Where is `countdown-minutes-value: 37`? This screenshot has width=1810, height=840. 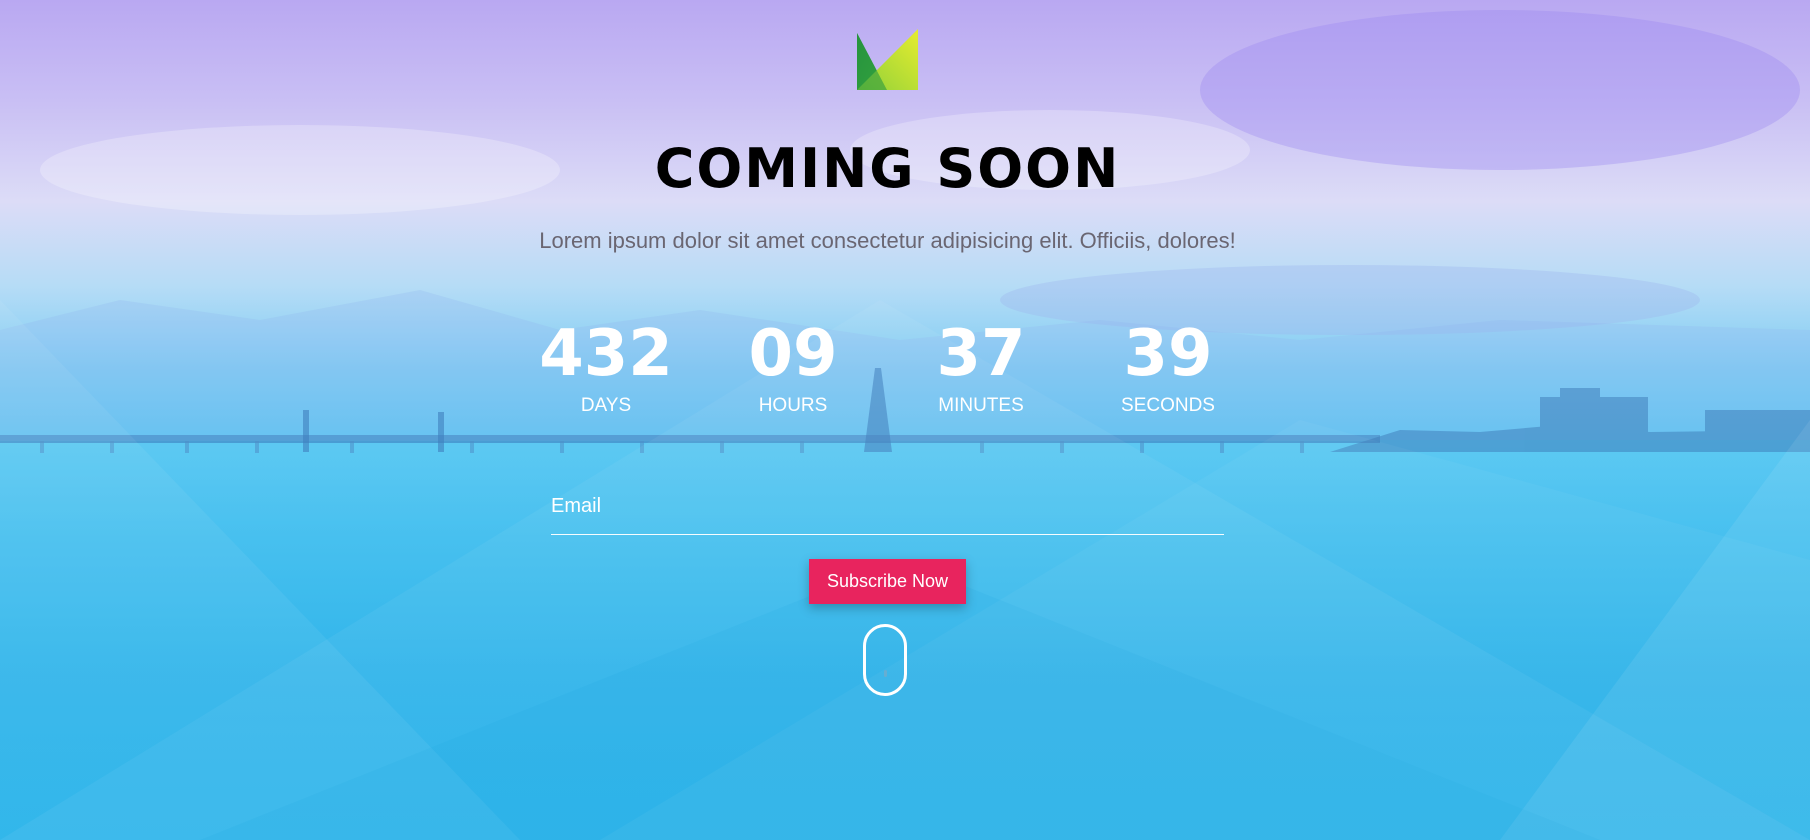
countdown-minutes-value: 37 is located at coordinates (981, 354).